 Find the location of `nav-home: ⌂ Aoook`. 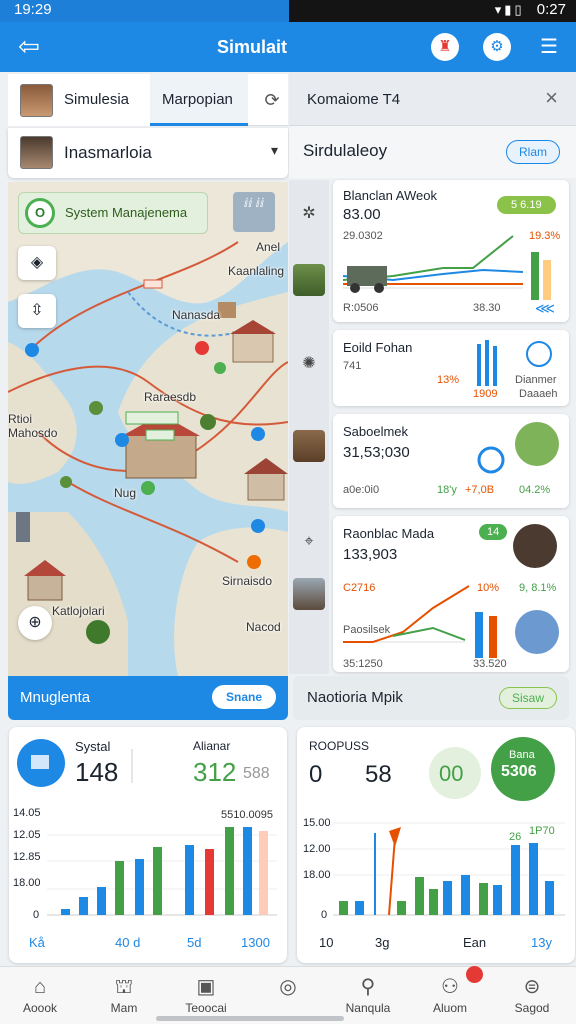

nav-home: ⌂ Aoook is located at coordinates (40, 995).